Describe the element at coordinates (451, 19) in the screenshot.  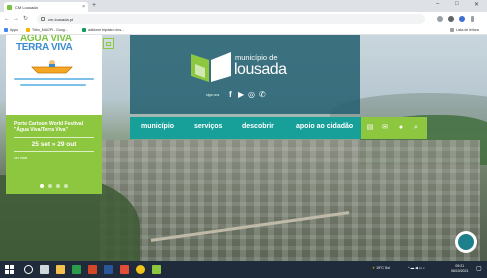
I see `extensions-puzzle-icon` at that location.